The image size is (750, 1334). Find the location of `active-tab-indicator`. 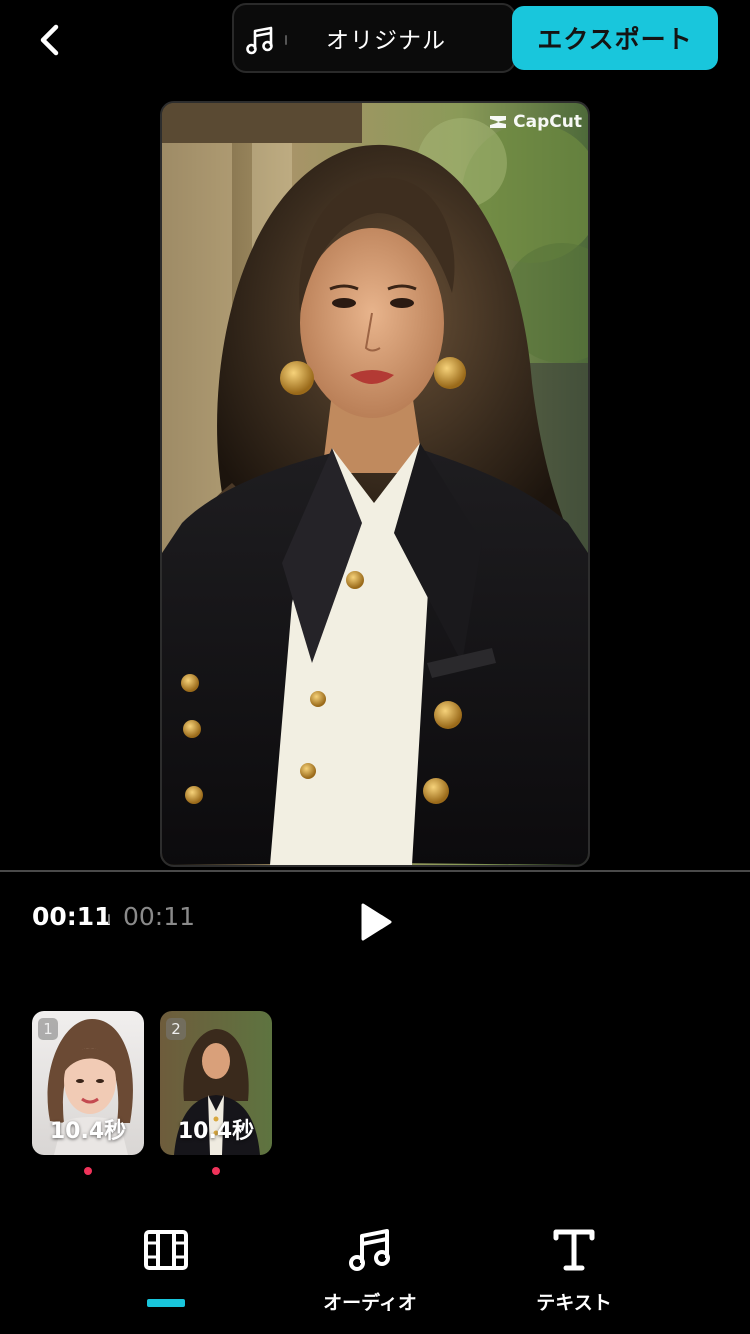

active-tab-indicator is located at coordinates (166, 1303).